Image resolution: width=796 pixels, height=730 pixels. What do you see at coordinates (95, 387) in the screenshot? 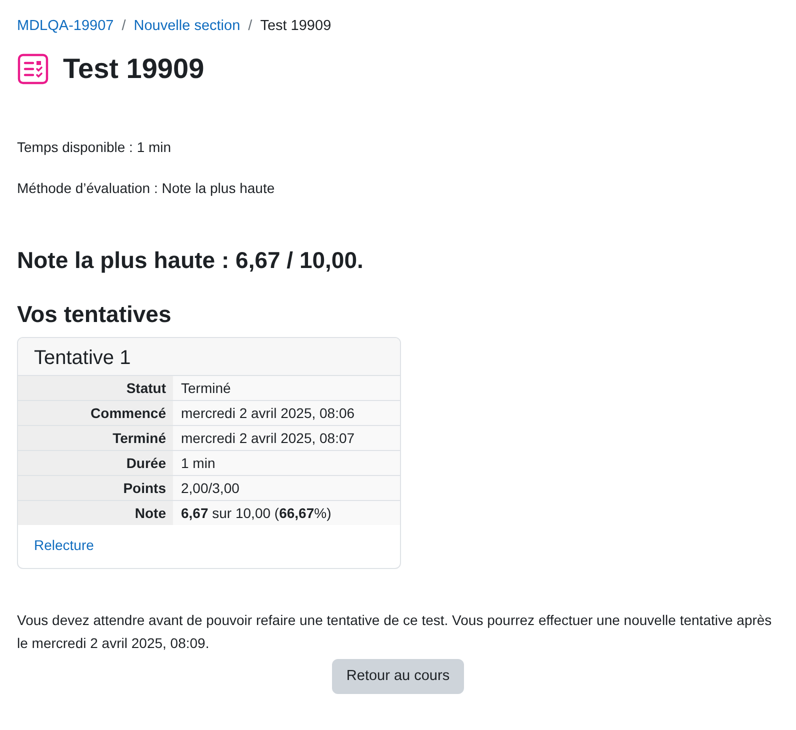
I see `row-label: Statut` at bounding box center [95, 387].